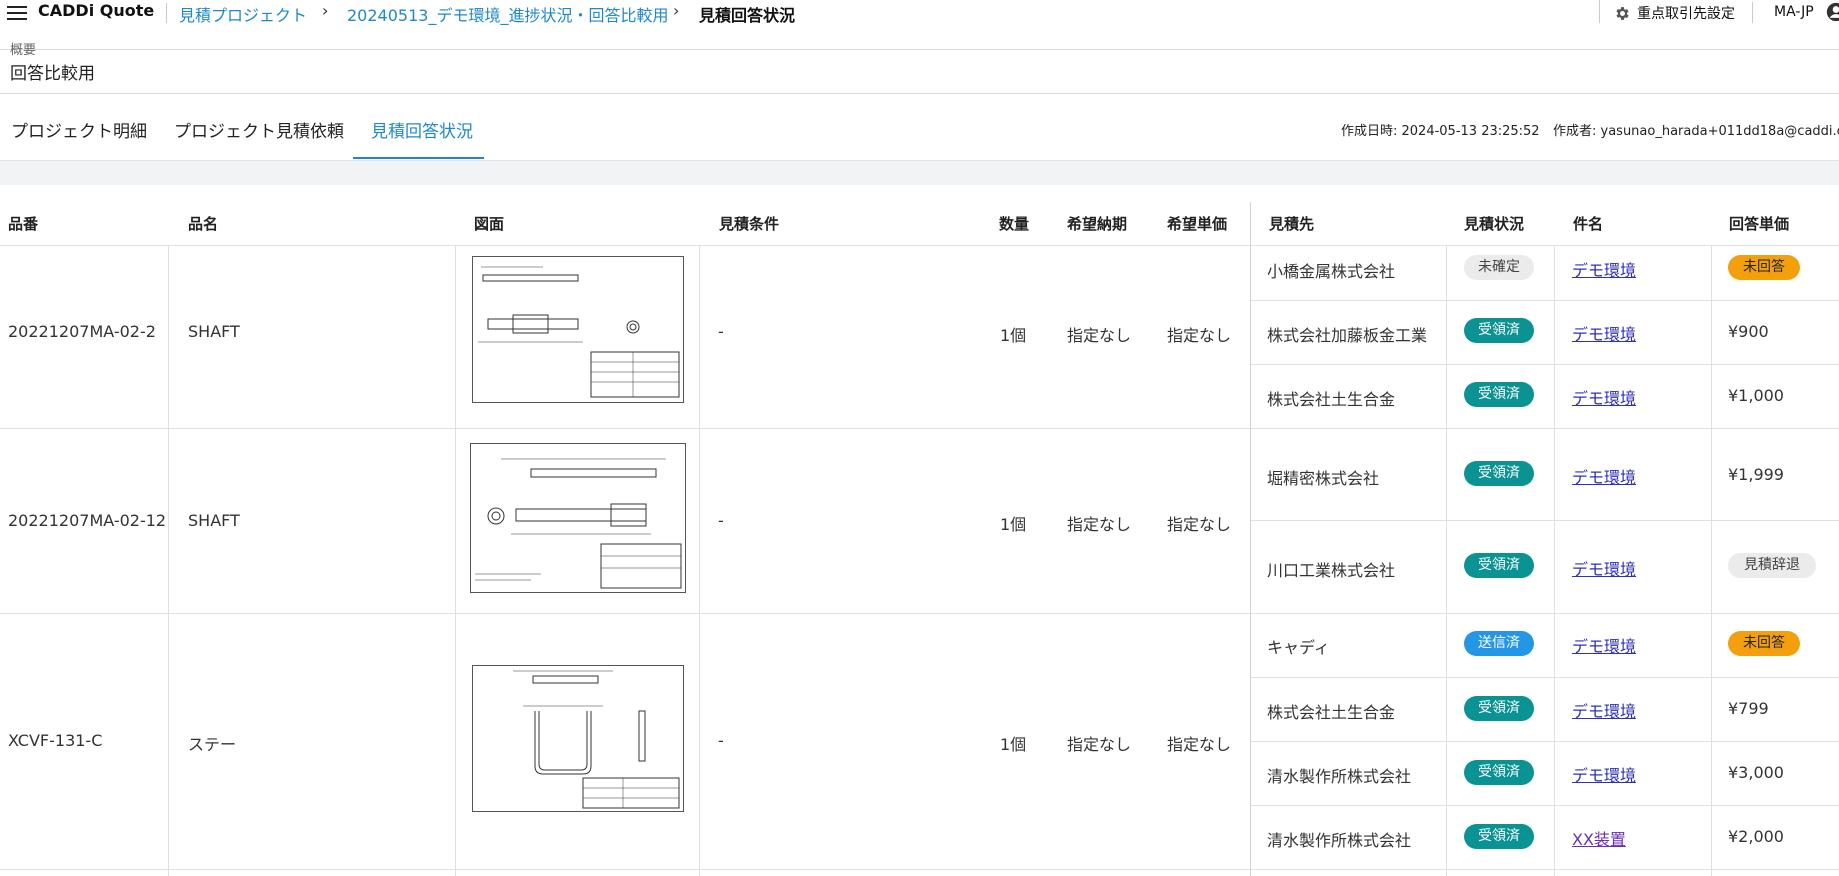  What do you see at coordinates (1756, 836) in the screenshot?
I see `answer-price: ¥2,000` at bounding box center [1756, 836].